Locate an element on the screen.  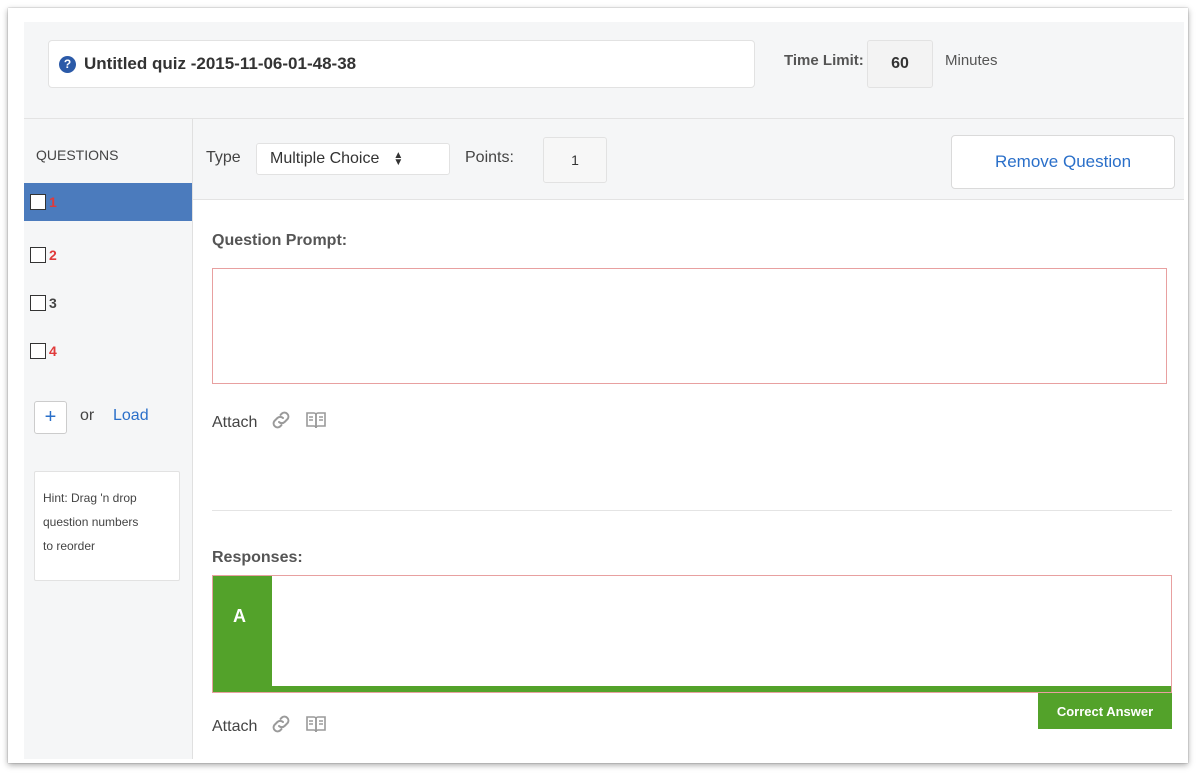
add-question-button: + is located at coordinates (50, 417).